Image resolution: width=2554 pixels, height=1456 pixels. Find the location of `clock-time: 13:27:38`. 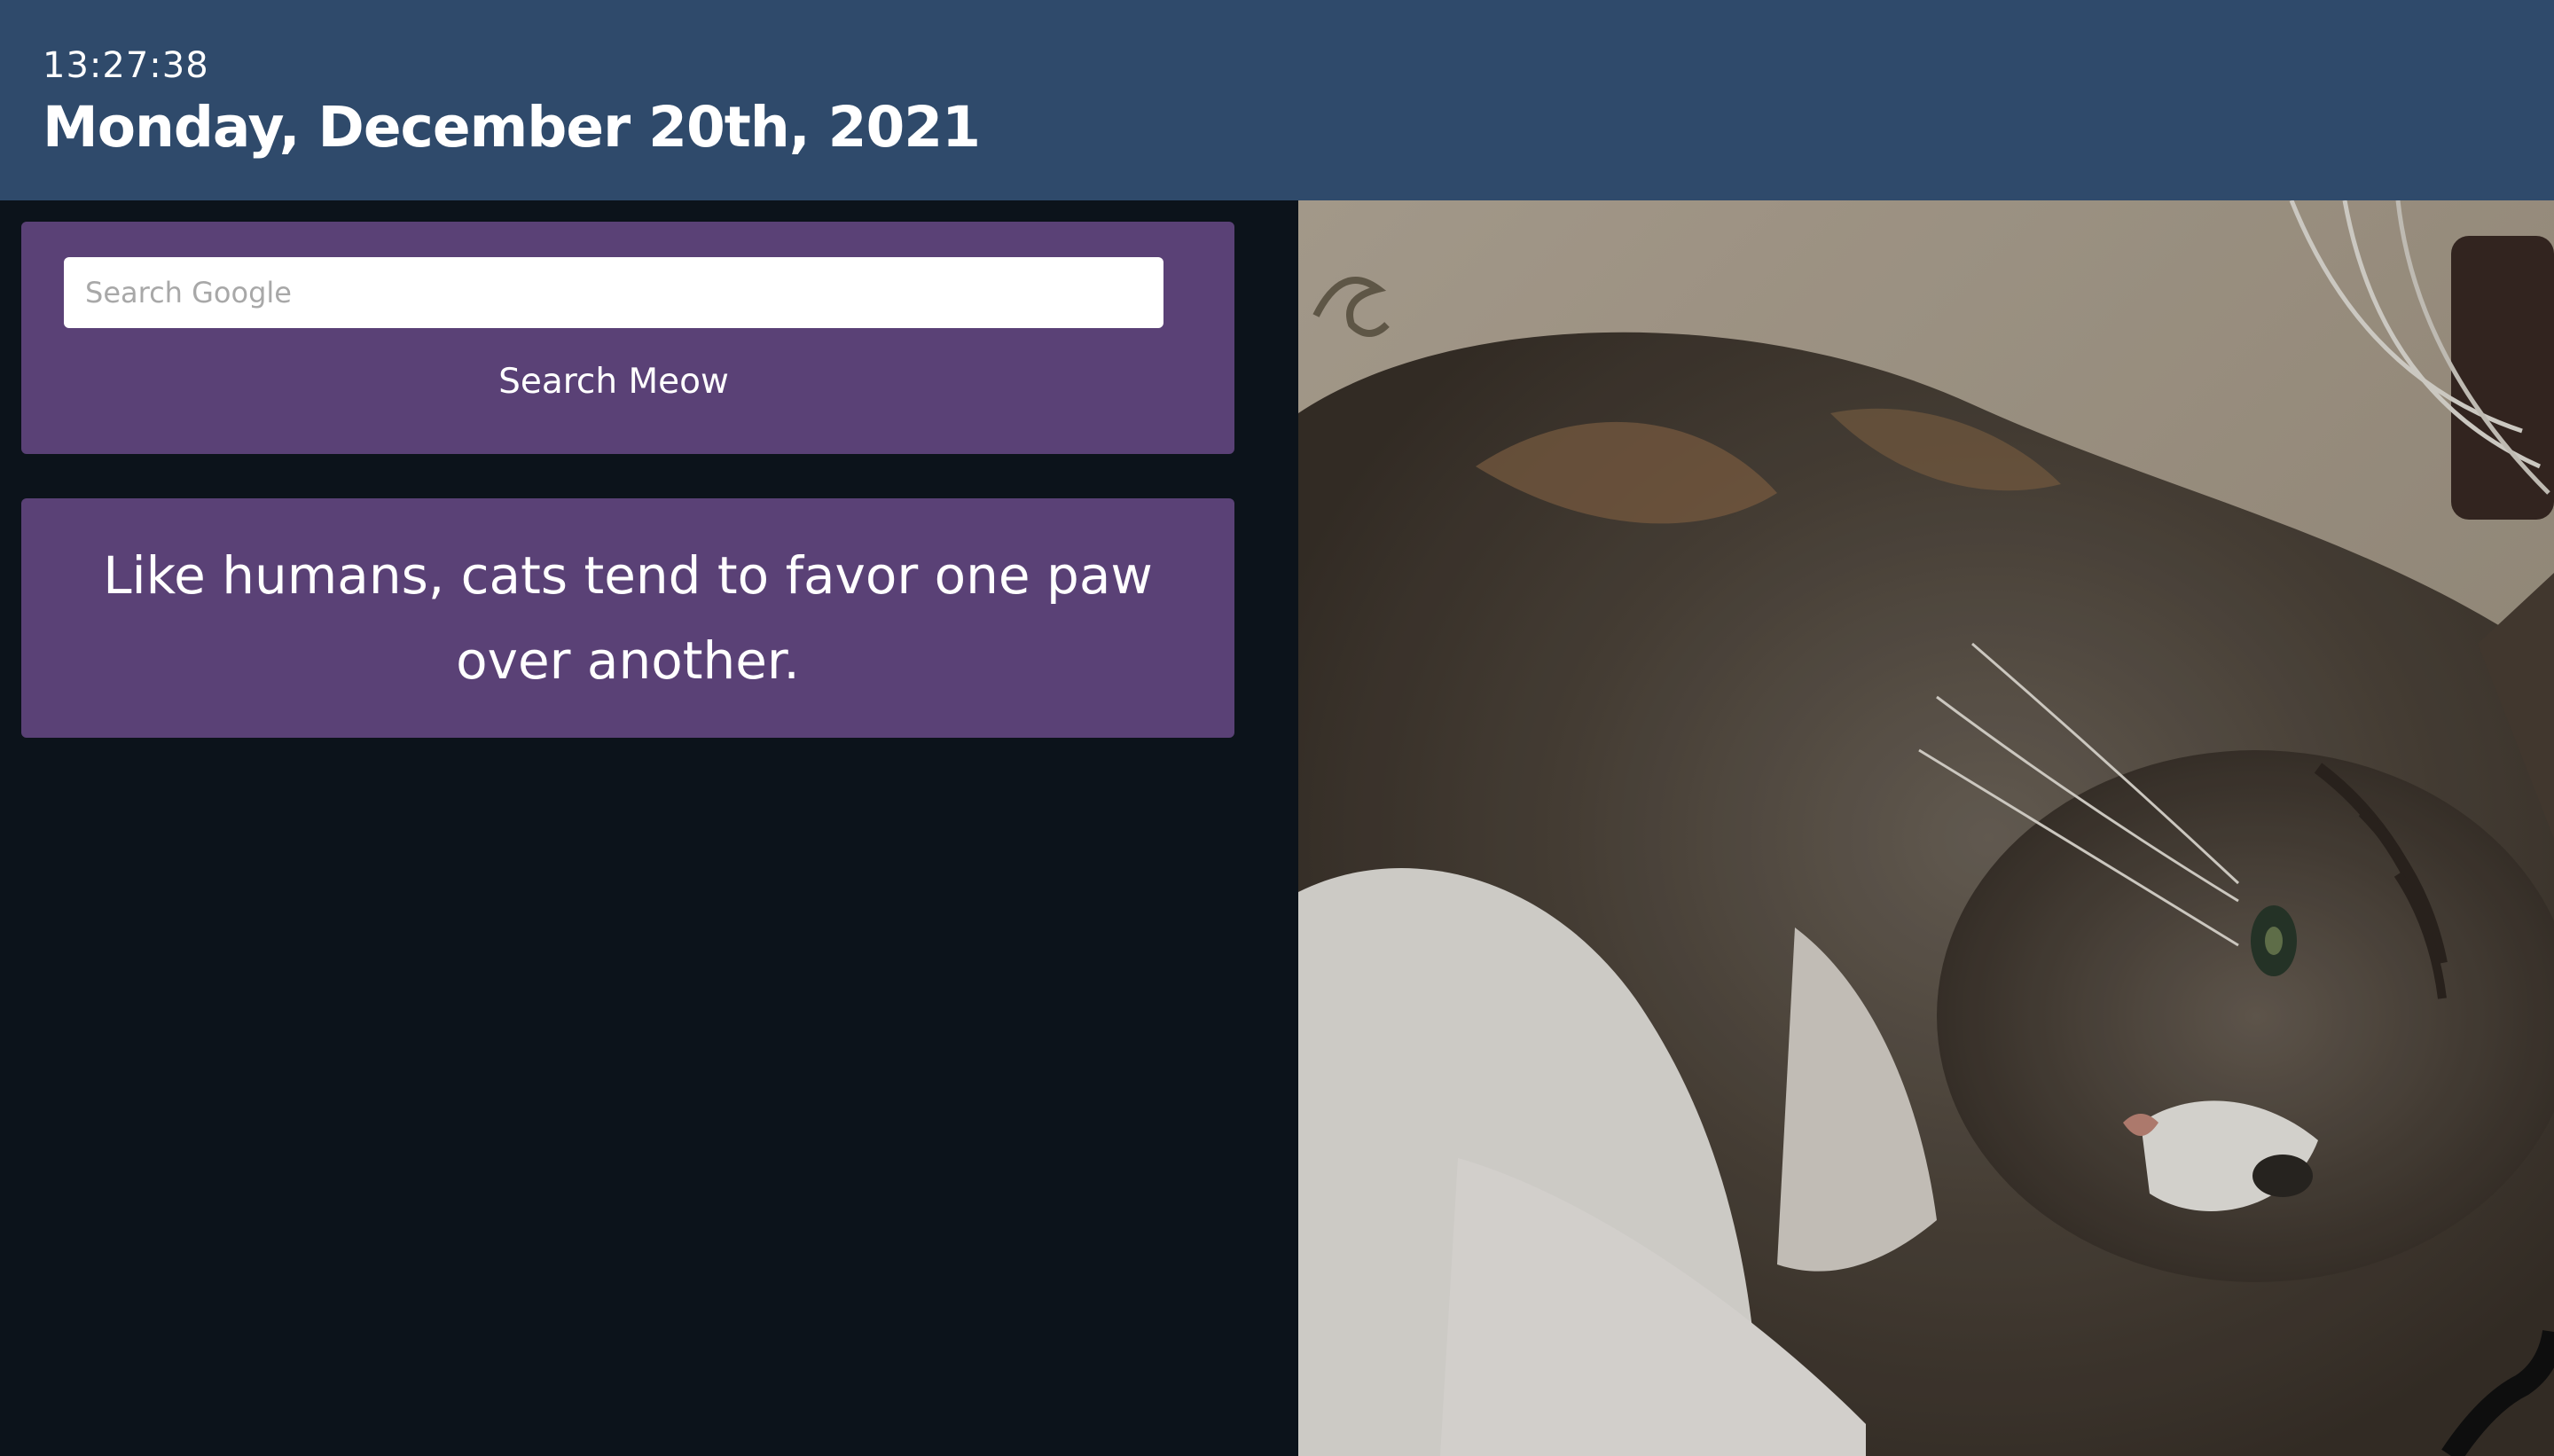

clock-time: 13:27:38 is located at coordinates (126, 65).